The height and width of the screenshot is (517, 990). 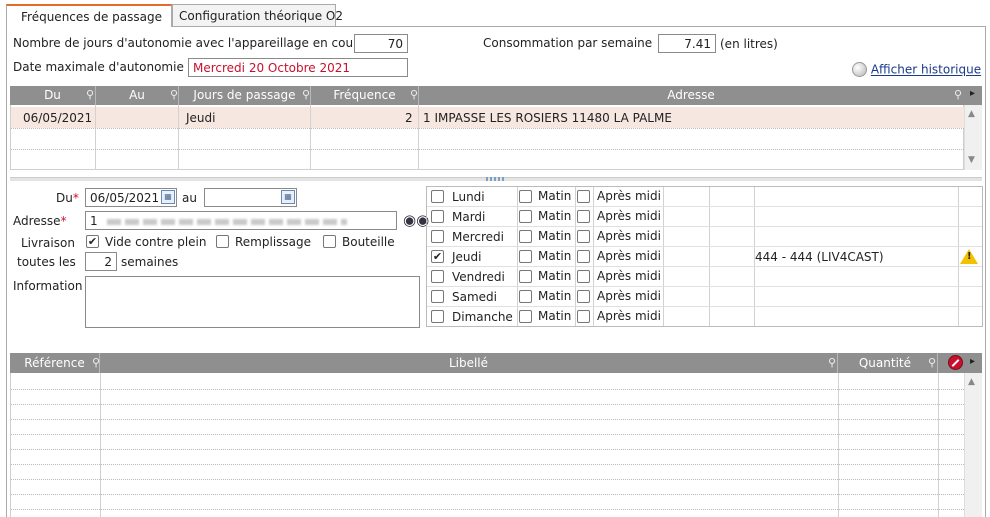 What do you see at coordinates (973, 445) in the screenshot?
I see `products-scrollbar: ▲` at bounding box center [973, 445].